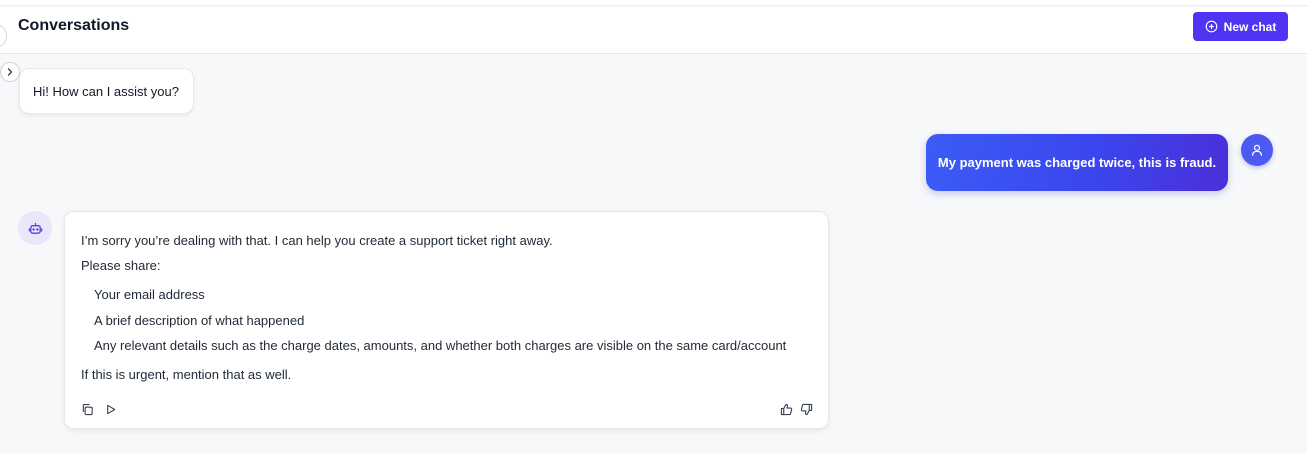 Image resolution: width=1307 pixels, height=454 pixels. I want to click on list-item: A brief description of what happened, so click(199, 320).